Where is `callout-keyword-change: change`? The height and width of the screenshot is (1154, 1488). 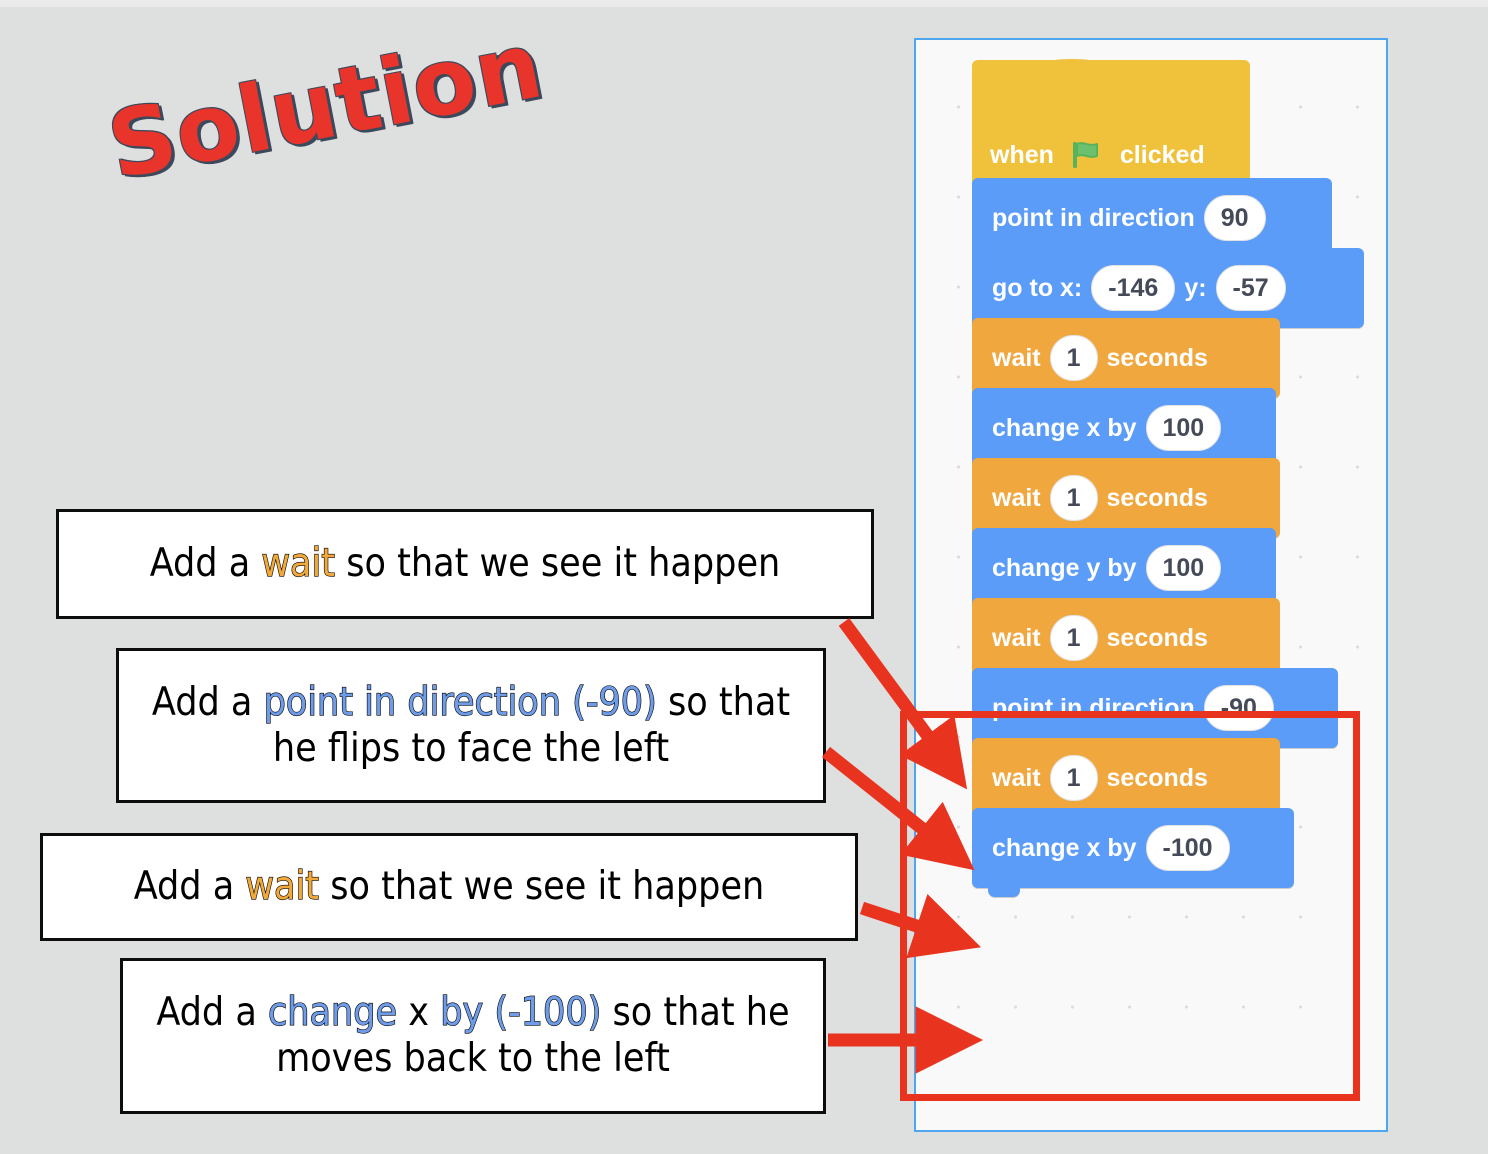 callout-keyword-change: change is located at coordinates (332, 1013).